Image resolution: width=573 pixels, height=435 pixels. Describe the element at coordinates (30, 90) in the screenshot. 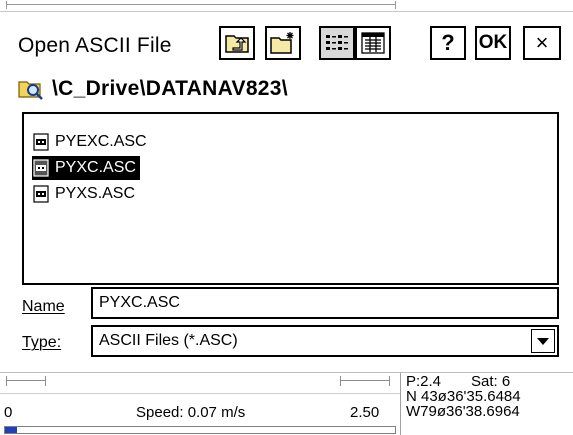

I see `folder-search-icon` at that location.